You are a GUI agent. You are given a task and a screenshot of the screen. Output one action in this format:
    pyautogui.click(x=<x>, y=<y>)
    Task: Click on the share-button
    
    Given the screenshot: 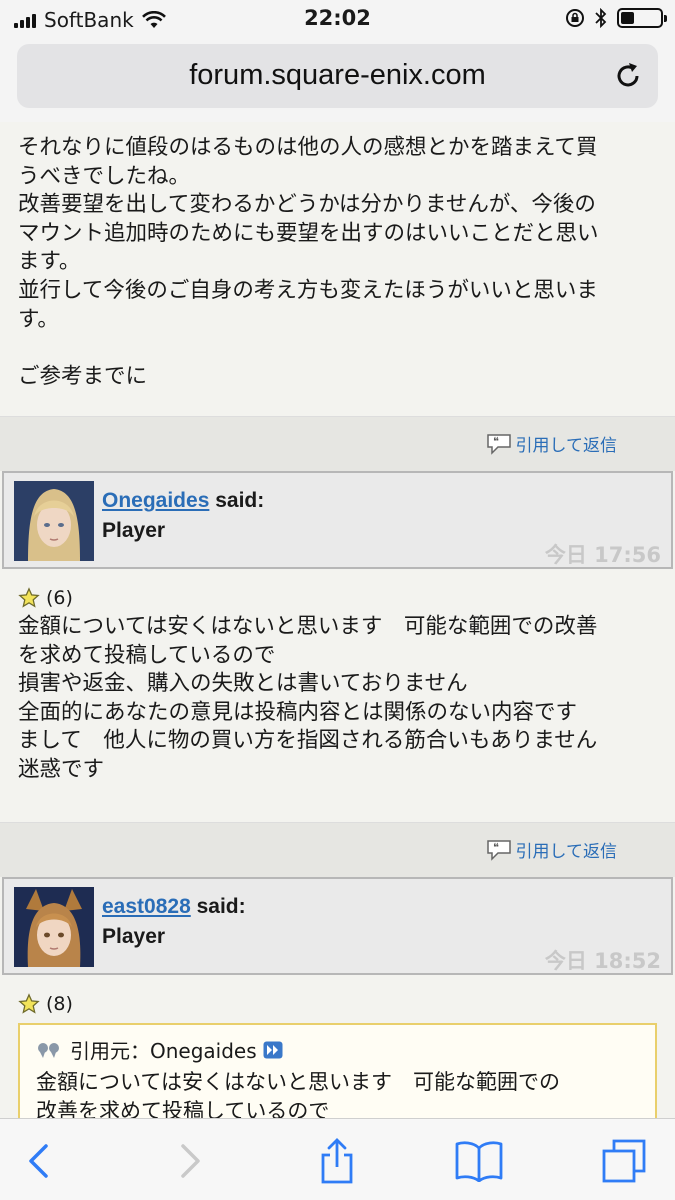 What is the action you would take?
    pyautogui.click(x=337, y=1161)
    